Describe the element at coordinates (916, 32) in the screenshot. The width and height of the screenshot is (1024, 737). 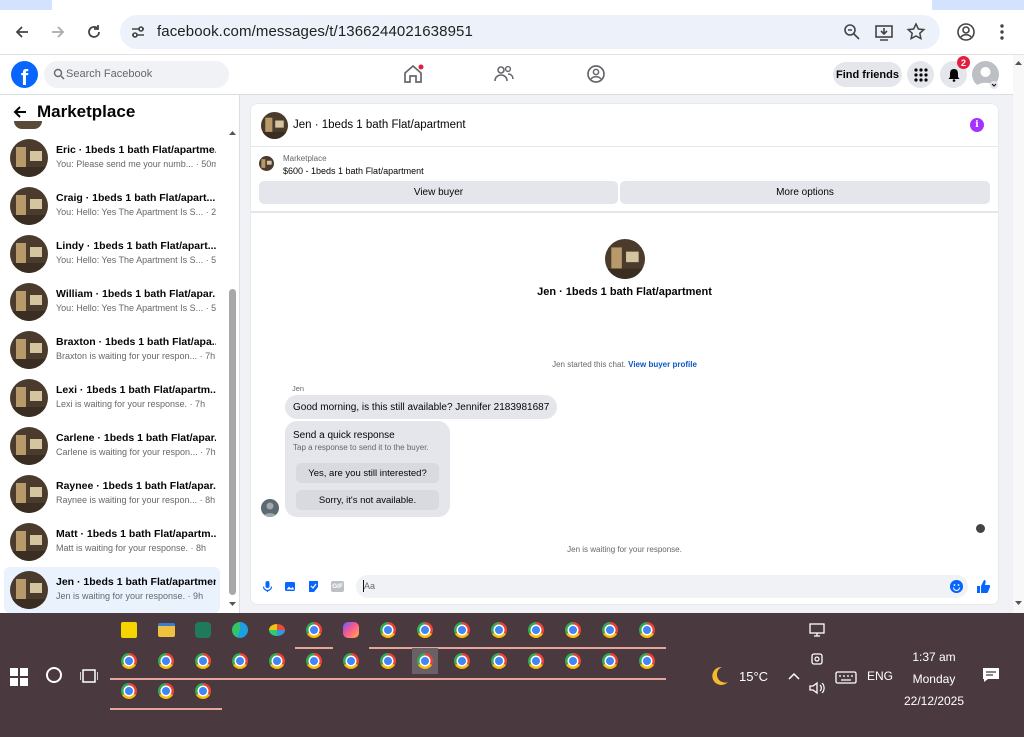
I see `star-icon` at that location.